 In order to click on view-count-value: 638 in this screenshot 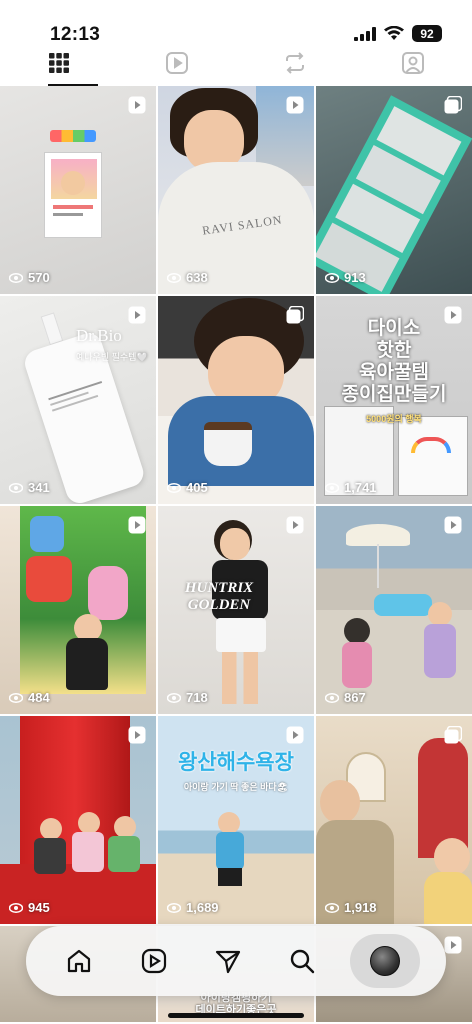, I will do `click(197, 277)`.